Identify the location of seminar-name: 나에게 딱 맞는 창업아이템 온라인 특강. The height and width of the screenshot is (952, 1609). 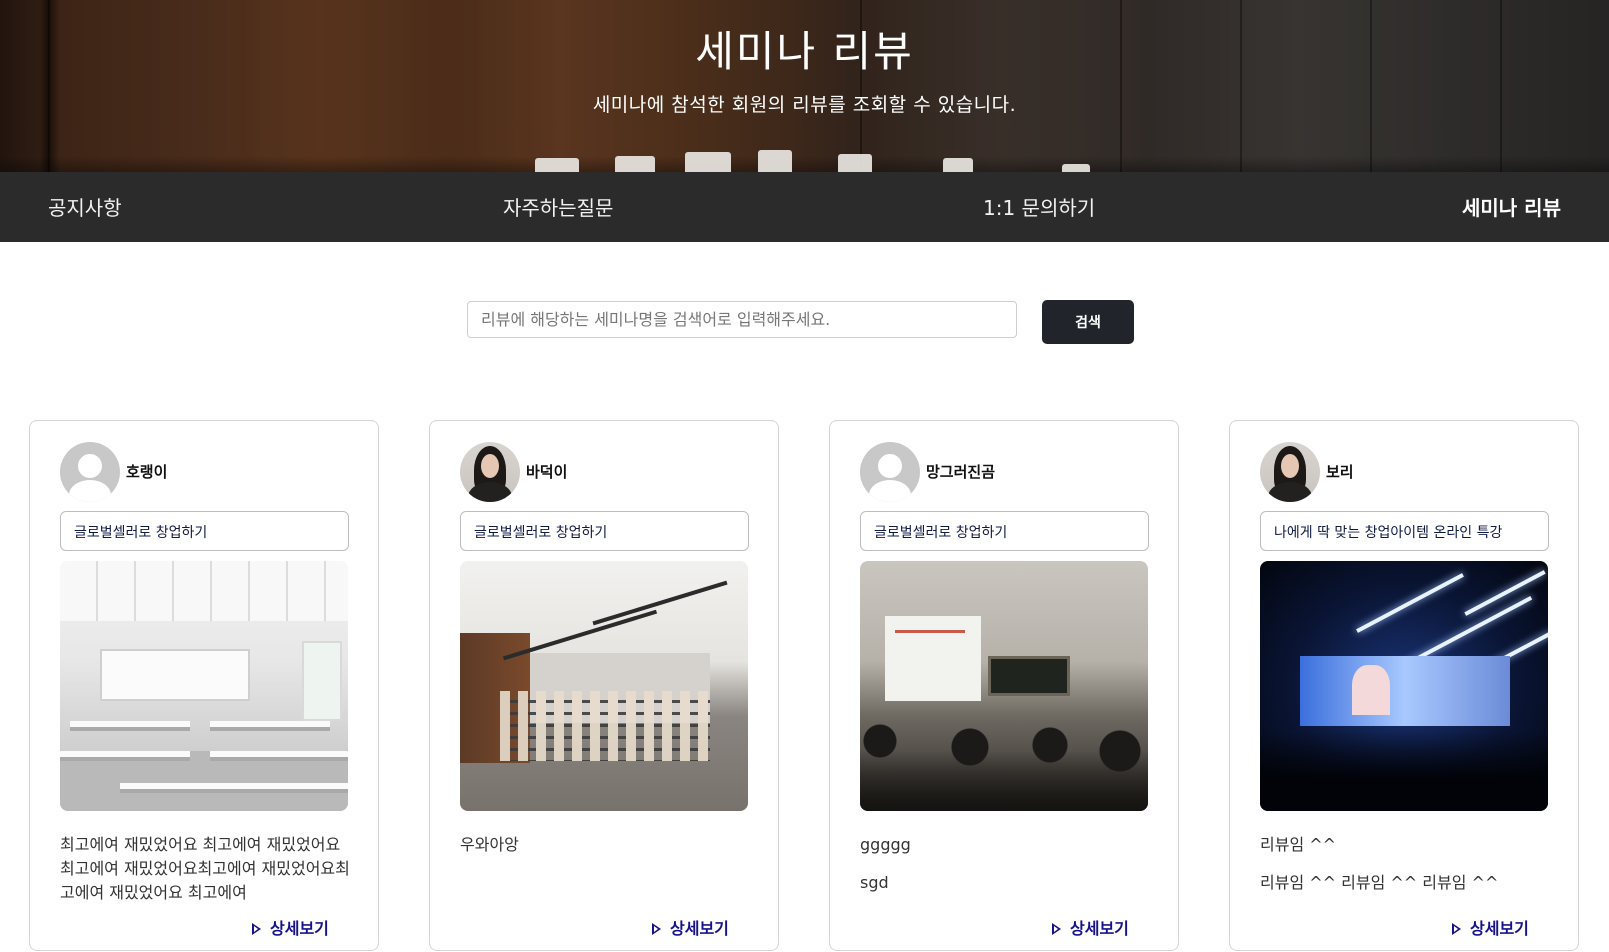
(1404, 531).